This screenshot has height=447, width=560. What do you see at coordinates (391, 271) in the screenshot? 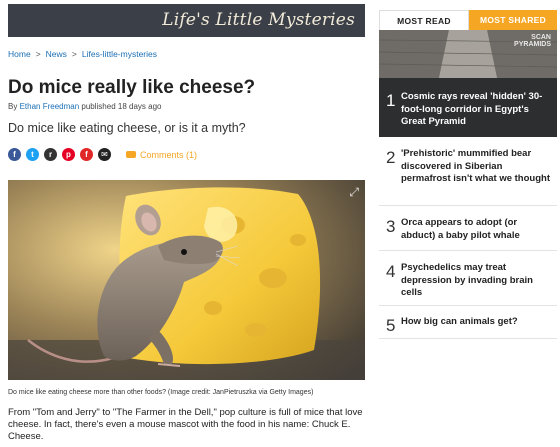
I see `rank-number: 4` at bounding box center [391, 271].